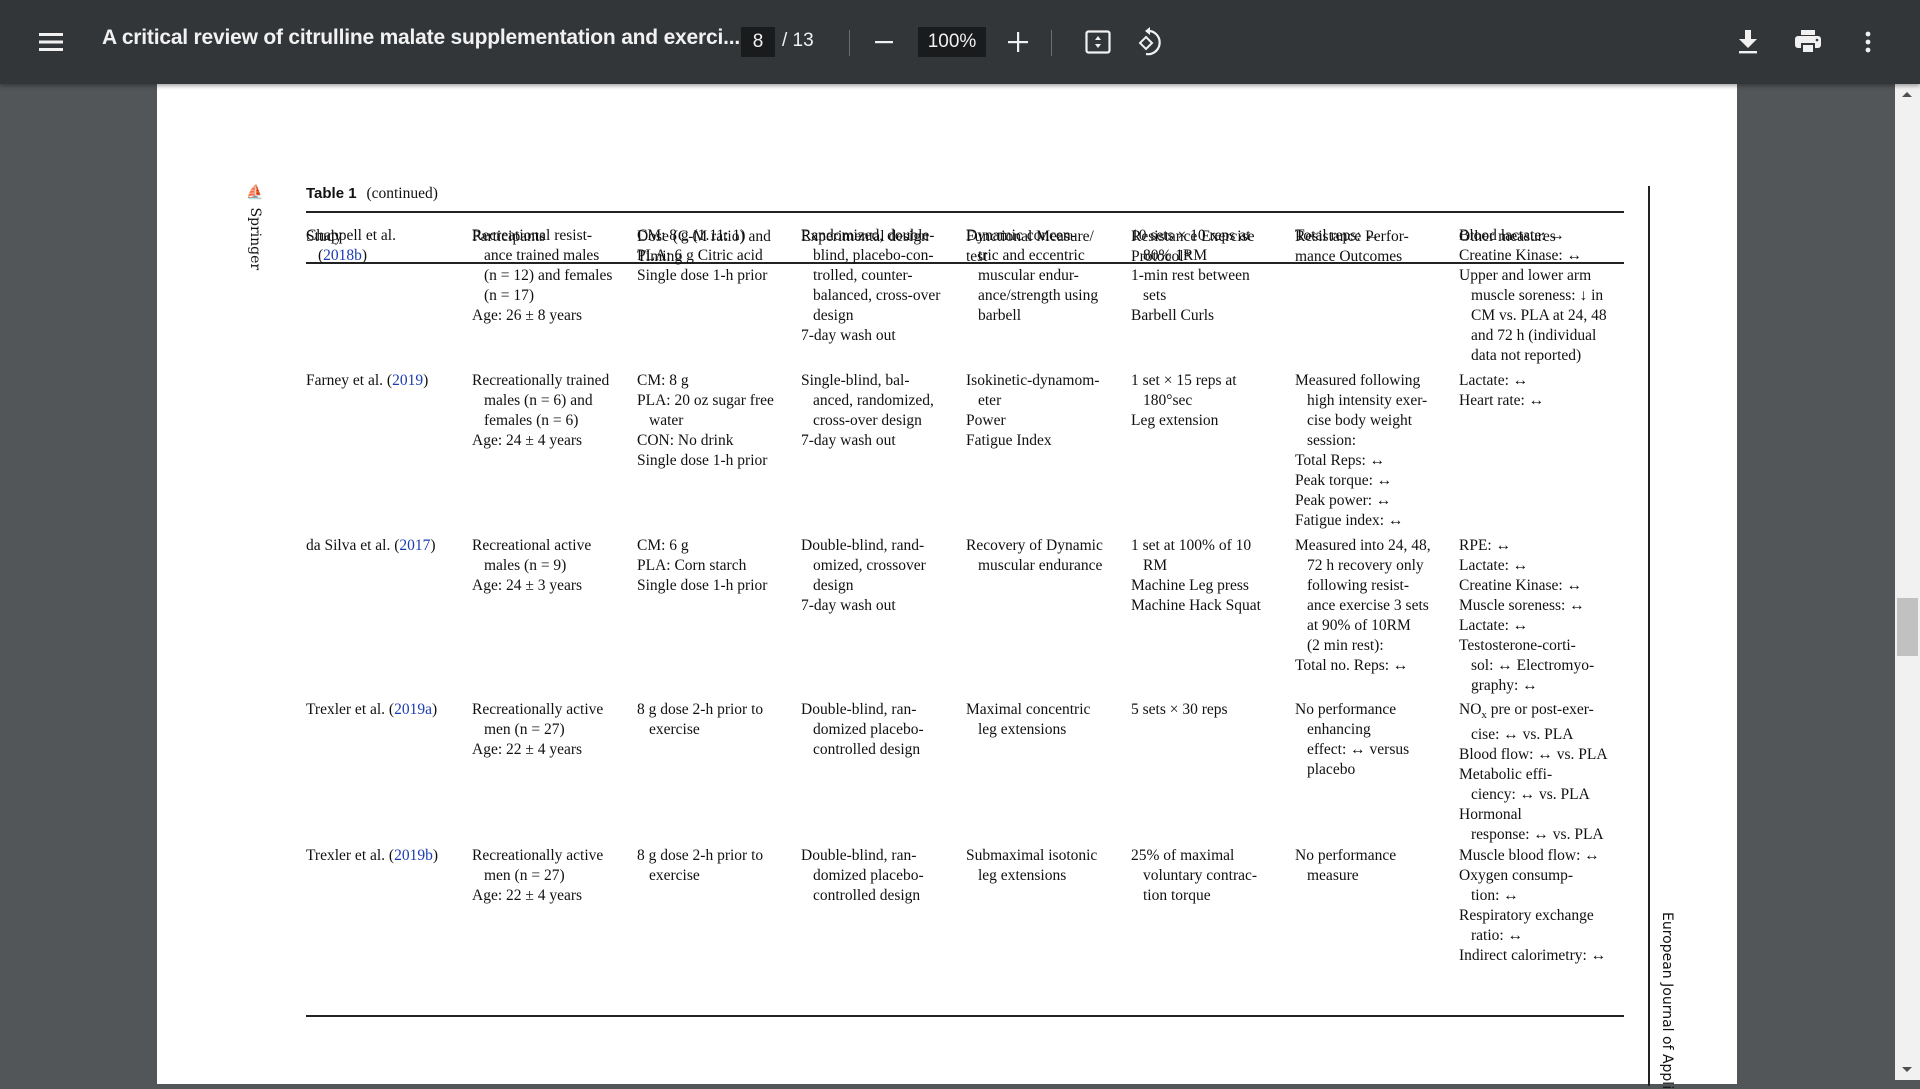 The image size is (1920, 1089). Describe the element at coordinates (1175, 255) in the screenshot. I see `cell-text: 80% 1RM` at that location.